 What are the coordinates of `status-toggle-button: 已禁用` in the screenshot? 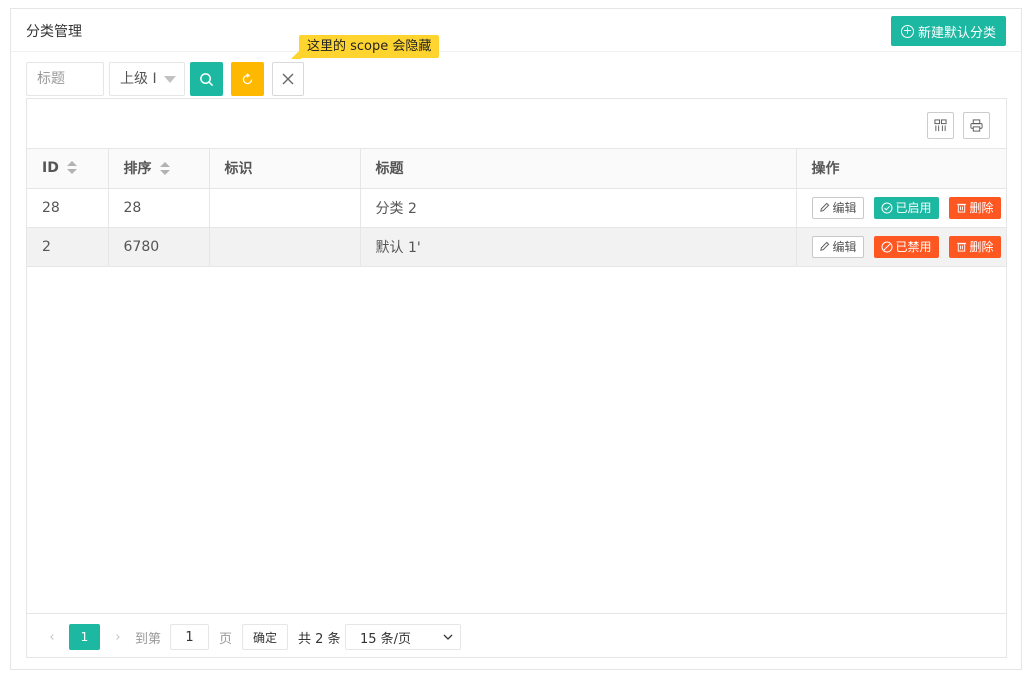 It's located at (906, 246).